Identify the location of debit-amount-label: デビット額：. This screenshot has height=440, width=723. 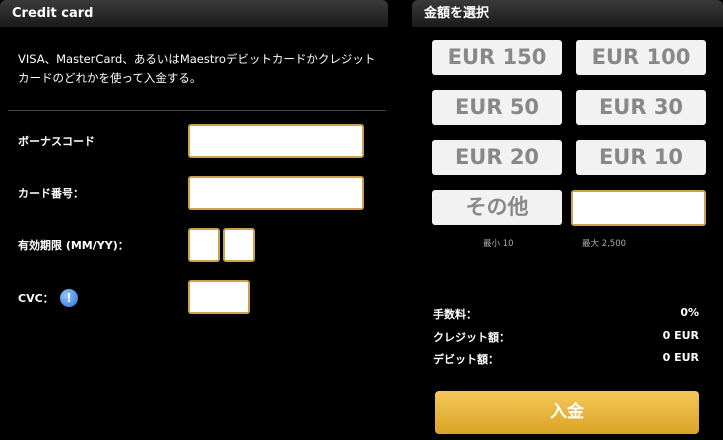
(466, 359).